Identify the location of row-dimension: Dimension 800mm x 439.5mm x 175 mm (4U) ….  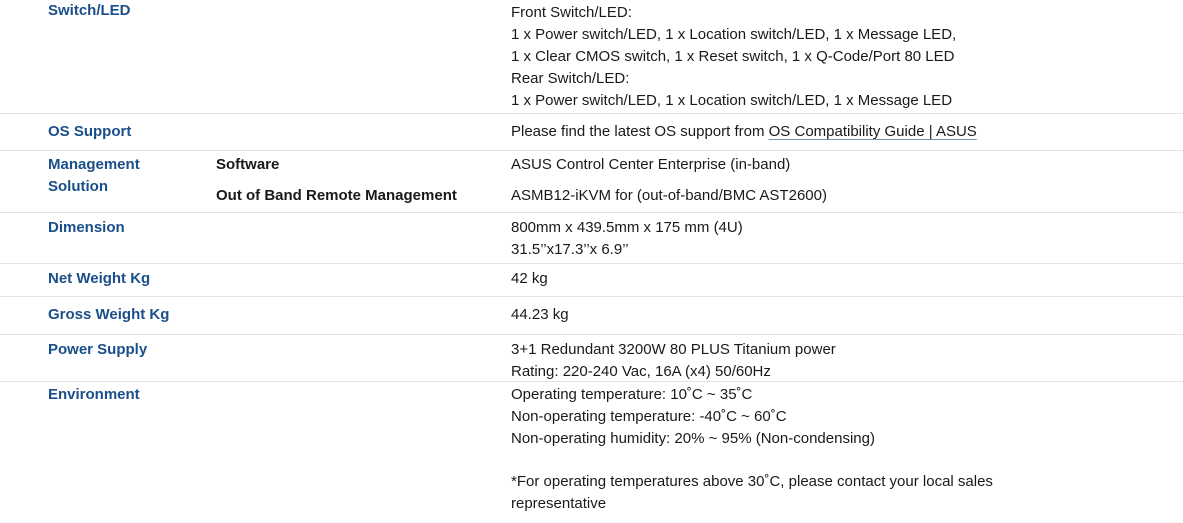
(591, 238).